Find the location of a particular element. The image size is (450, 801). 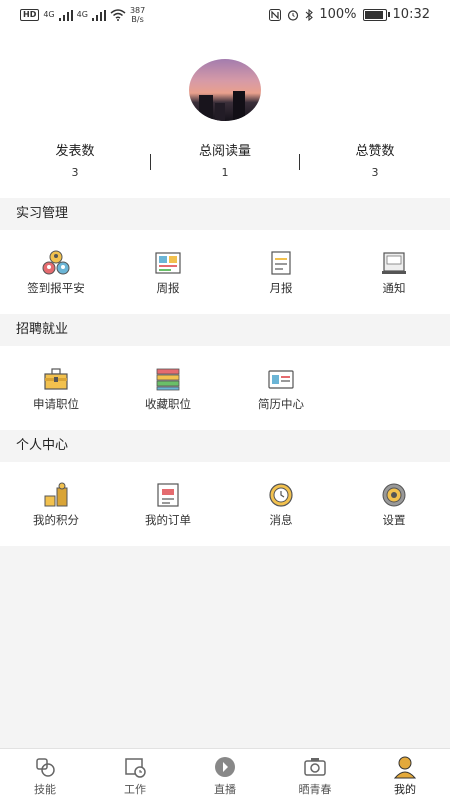

live-icon is located at coordinates (225, 767).